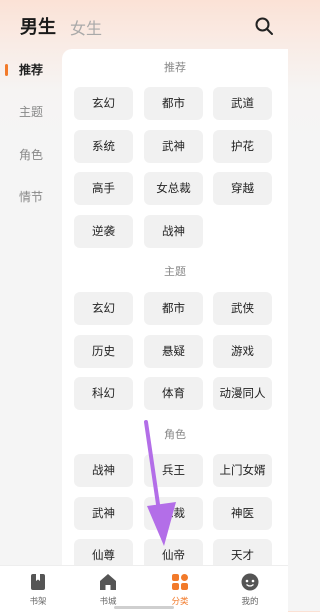 The image size is (320, 612). What do you see at coordinates (173, 231) in the screenshot?
I see `chip-recommend: 战神` at bounding box center [173, 231].